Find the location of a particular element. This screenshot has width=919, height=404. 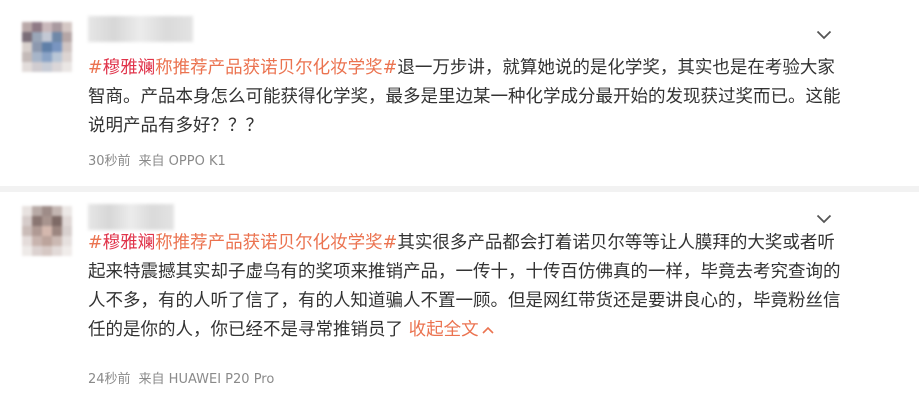

comment-time: 24秒前 is located at coordinates (109, 379).